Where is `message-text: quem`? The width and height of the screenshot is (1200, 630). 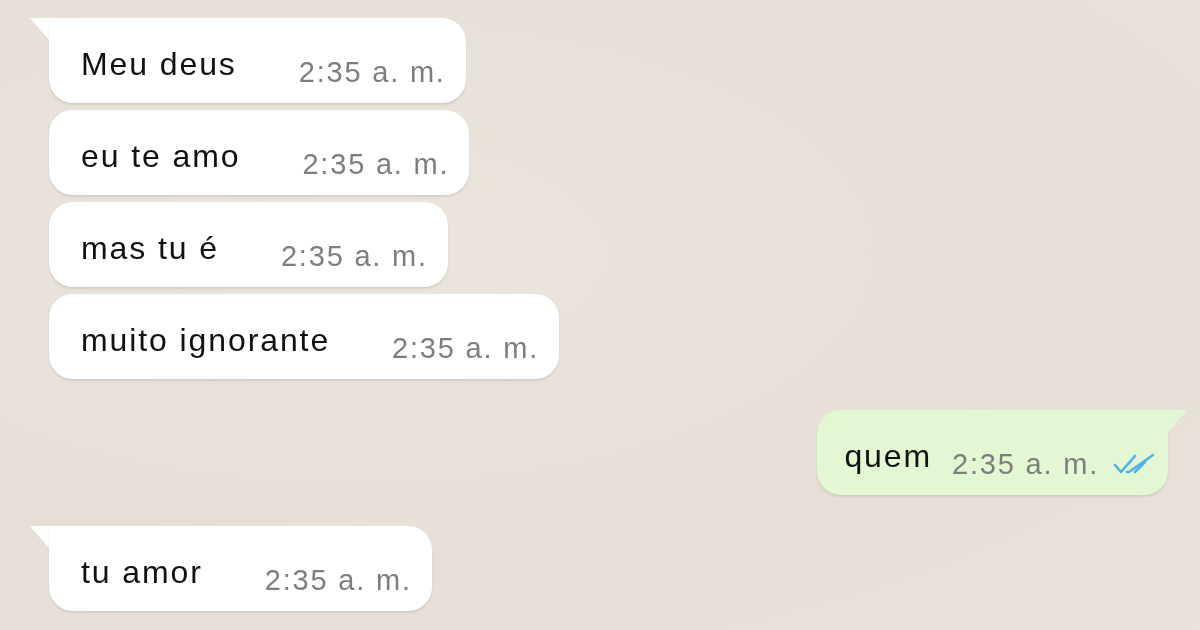 message-text: quem is located at coordinates (888, 456).